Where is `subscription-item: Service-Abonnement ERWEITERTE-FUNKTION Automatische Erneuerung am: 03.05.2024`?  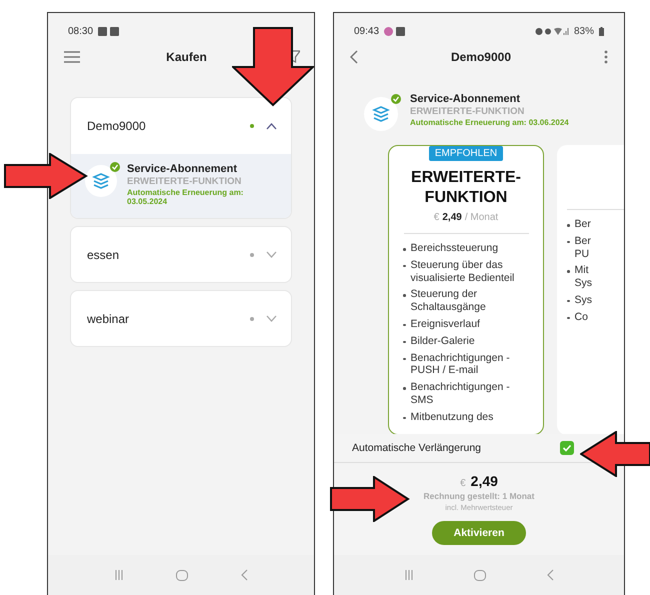 subscription-item: Service-Abonnement ERWEITERTE-FUNKTION Automatische Erneuerung am: 03.05.2024 is located at coordinates (181, 186).